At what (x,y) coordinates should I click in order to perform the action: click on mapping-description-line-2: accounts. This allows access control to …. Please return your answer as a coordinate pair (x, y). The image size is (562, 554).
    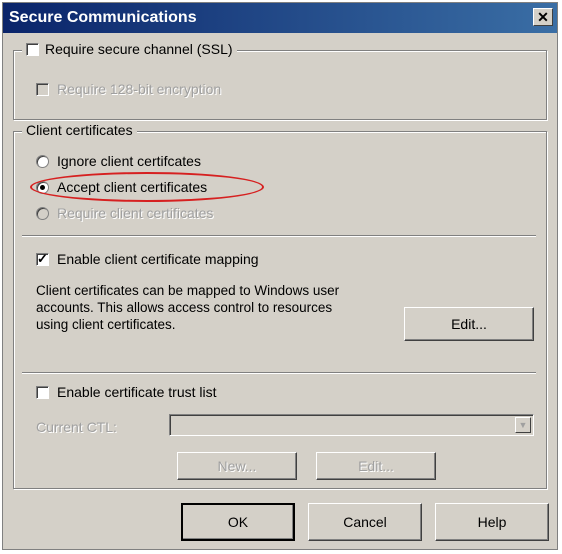
    Looking at the image, I should click on (184, 307).